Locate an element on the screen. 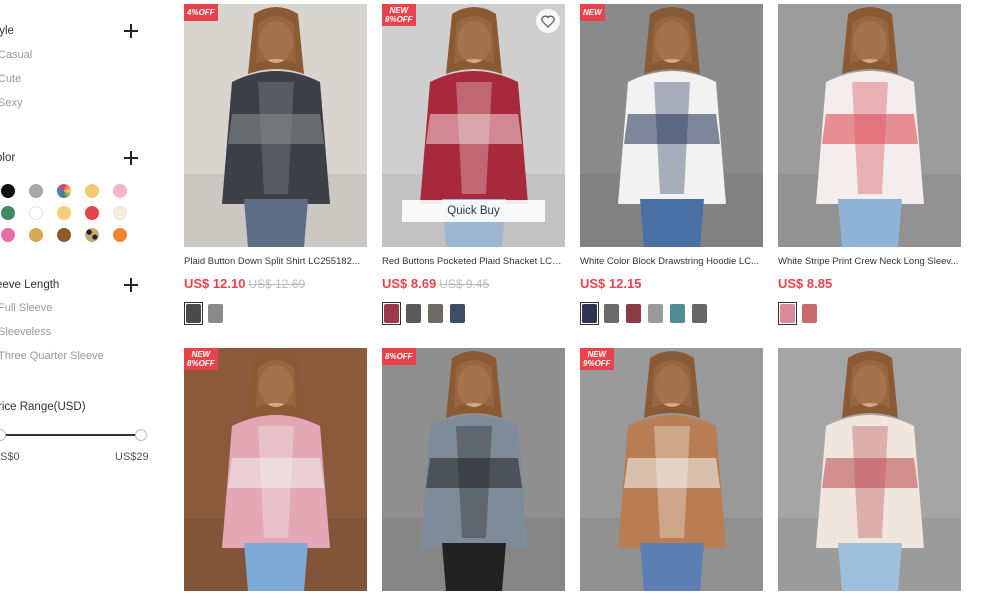 This screenshot has height=600, width=1000. discount-badge: 4%OFF is located at coordinates (201, 12).